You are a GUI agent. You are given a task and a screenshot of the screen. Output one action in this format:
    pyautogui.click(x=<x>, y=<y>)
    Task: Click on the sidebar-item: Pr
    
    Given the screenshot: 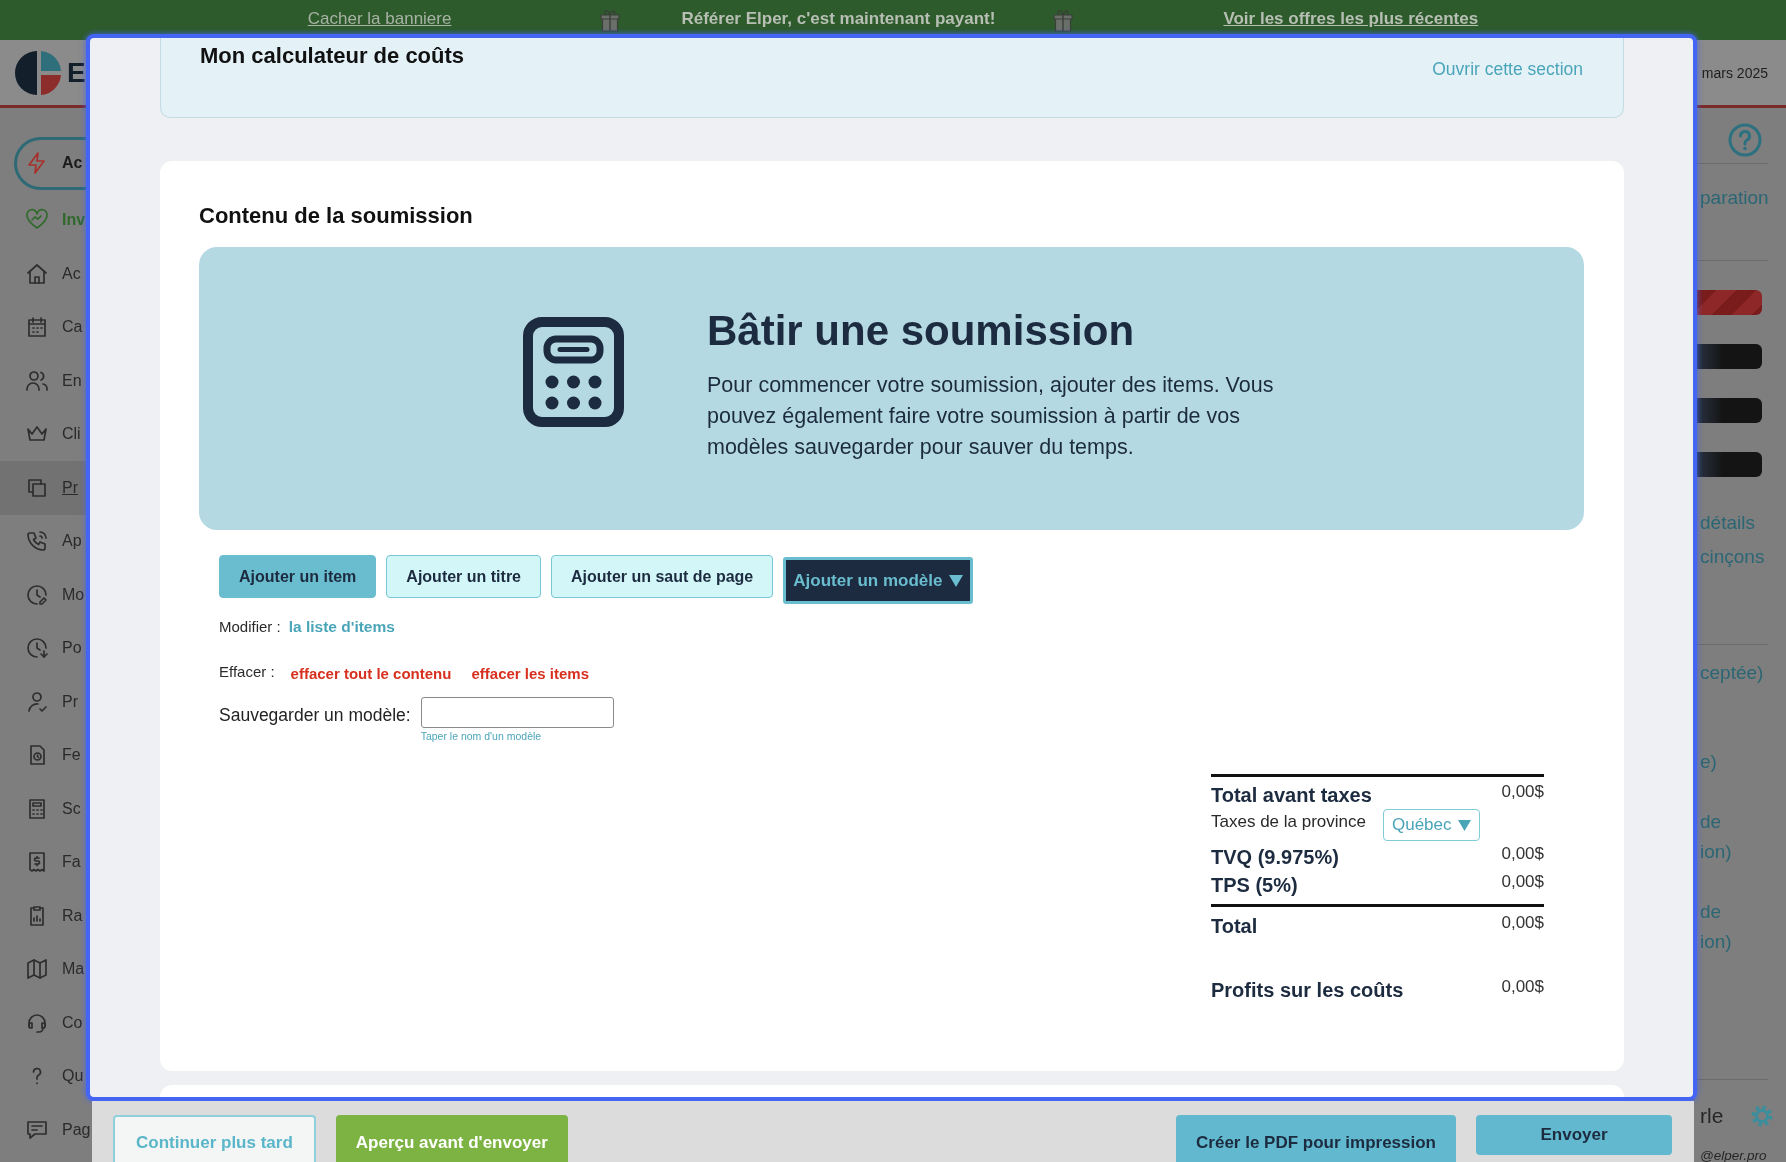 What is the action you would take?
    pyautogui.click(x=45, y=702)
    